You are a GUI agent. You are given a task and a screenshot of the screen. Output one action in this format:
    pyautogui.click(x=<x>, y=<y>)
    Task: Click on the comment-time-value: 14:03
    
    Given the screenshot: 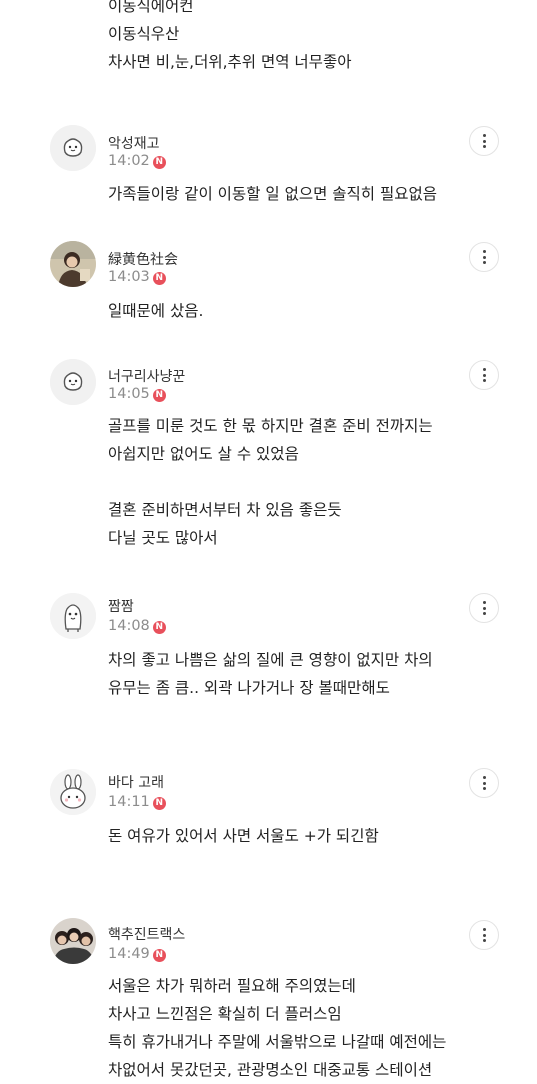 What is the action you would take?
    pyautogui.click(x=129, y=277)
    